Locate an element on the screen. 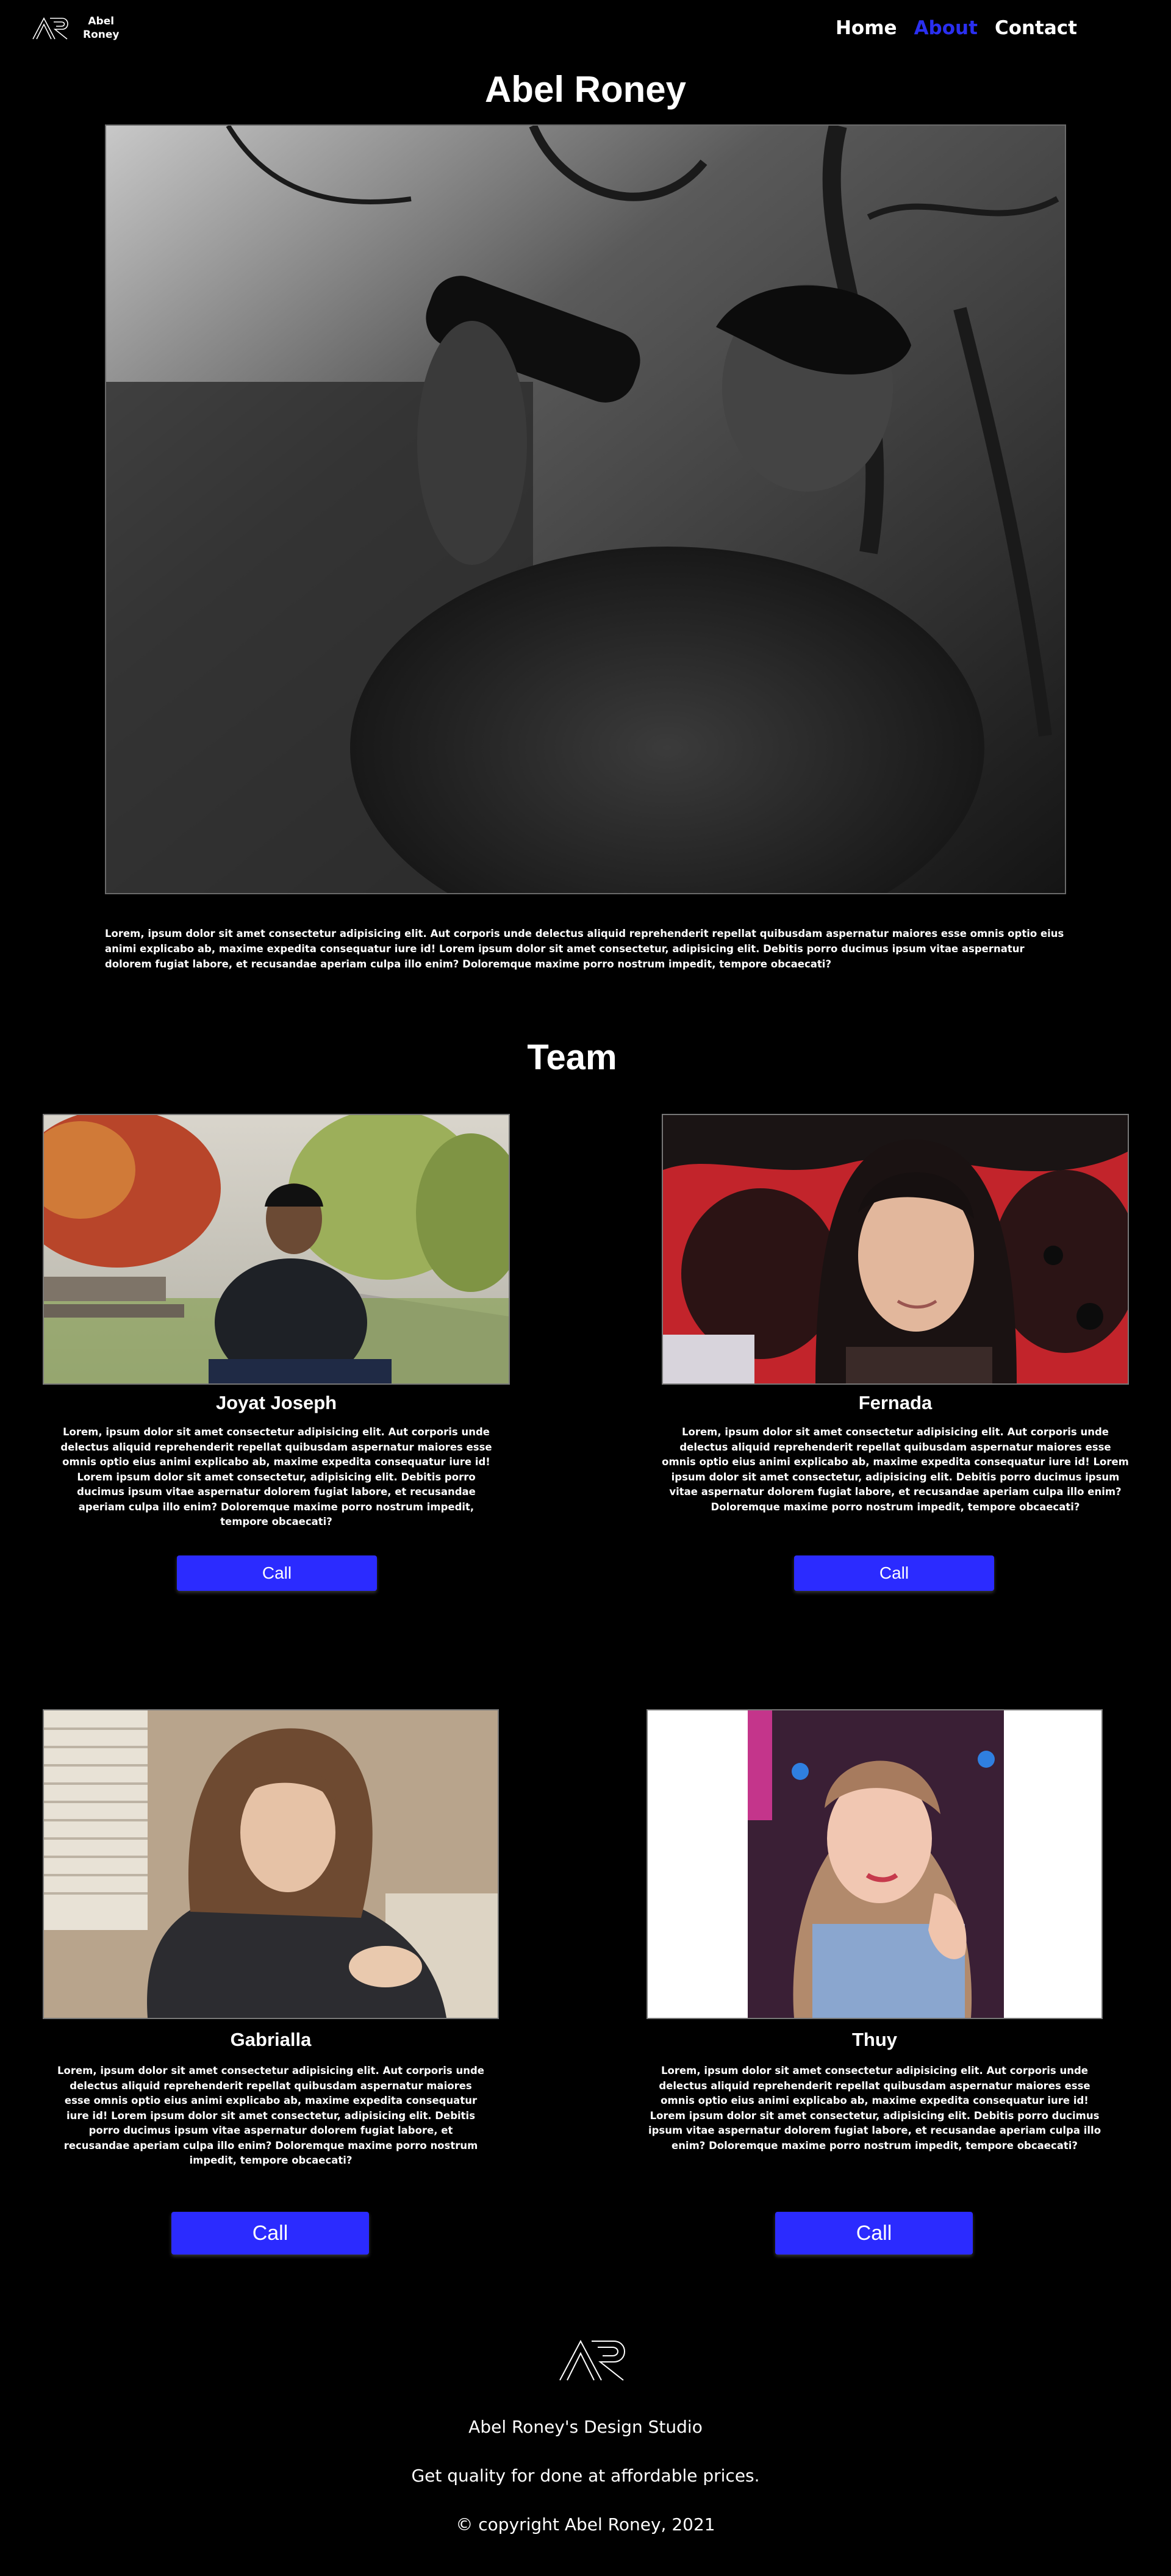 The width and height of the screenshot is (1171, 2576). brand-name-line1: Abel is located at coordinates (101, 21).